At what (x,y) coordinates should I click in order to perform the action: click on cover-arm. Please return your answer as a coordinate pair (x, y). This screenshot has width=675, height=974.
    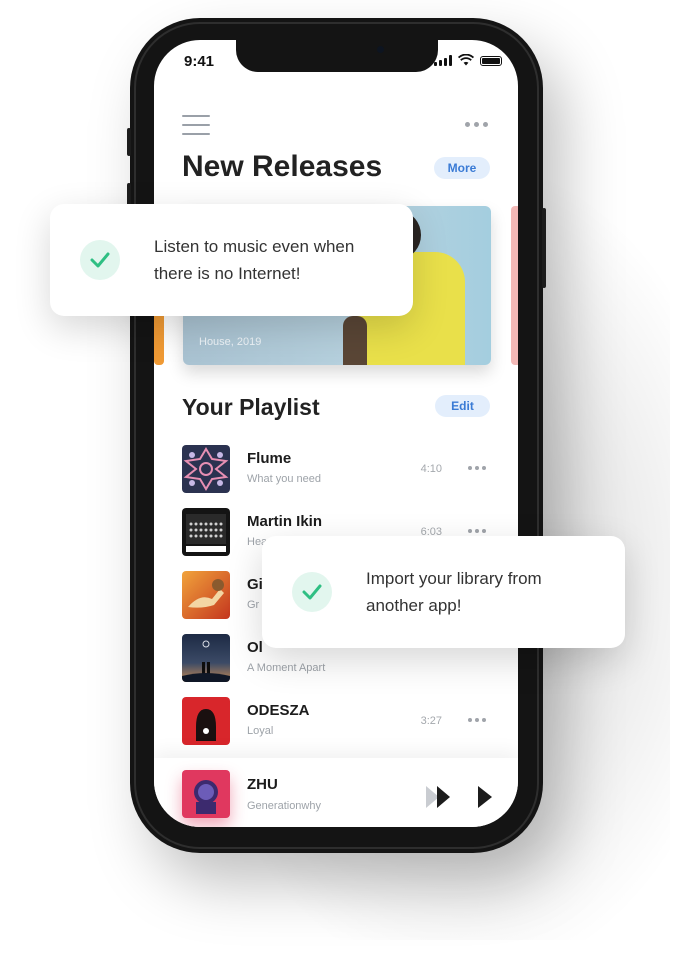
    Looking at the image, I should click on (355, 340).